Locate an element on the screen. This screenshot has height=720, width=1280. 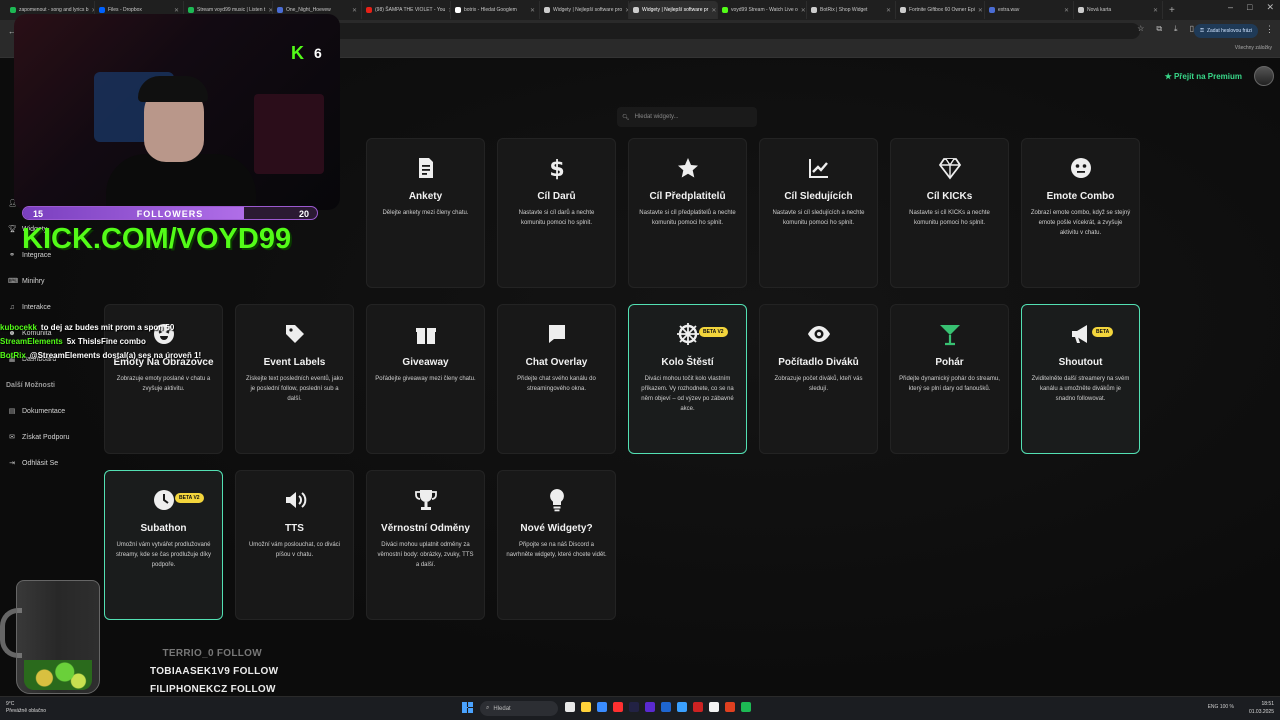
download-icon: ⤓ is located at coordinates (1176, 29).